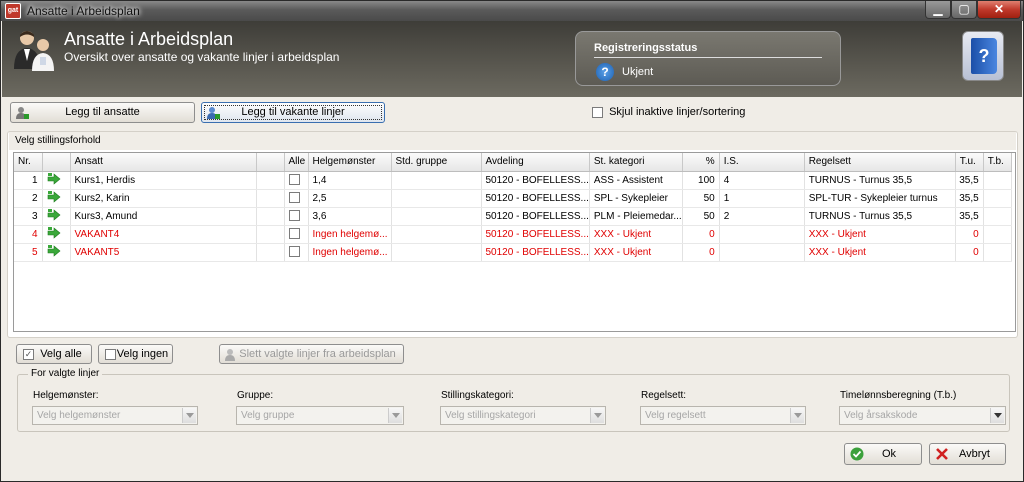 The width and height of the screenshot is (1024, 482). Describe the element at coordinates (723, 415) in the screenshot. I see `ruleset-select: Velg regelsett` at that location.